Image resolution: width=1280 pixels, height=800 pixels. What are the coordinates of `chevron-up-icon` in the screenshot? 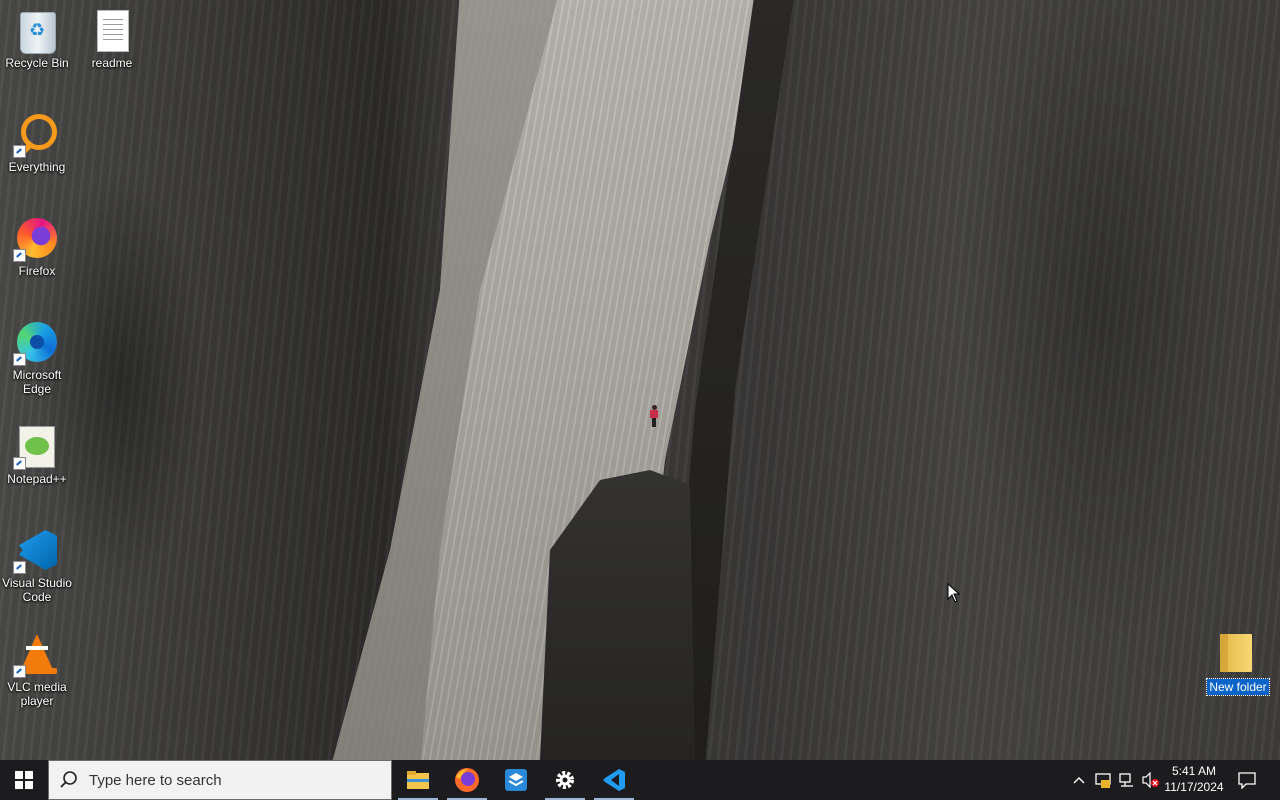 It's located at (1079, 780).